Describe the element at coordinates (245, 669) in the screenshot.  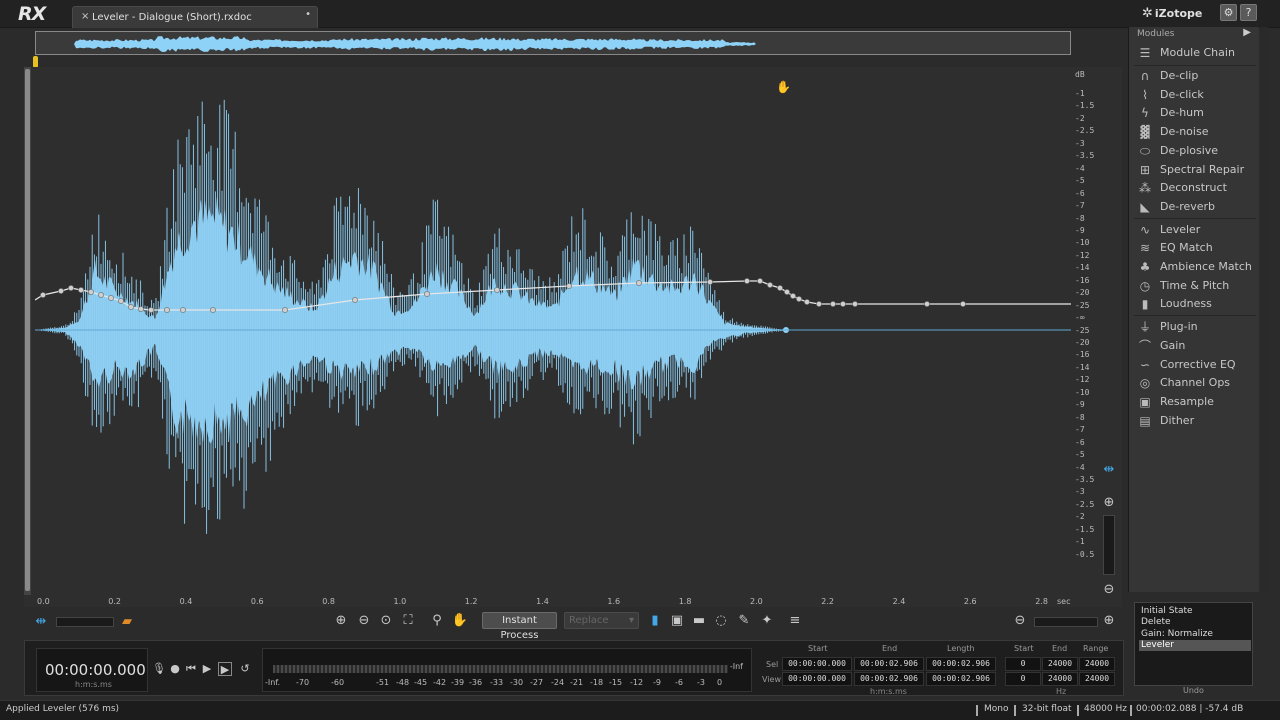
I see `loop-button: ↺` at that location.